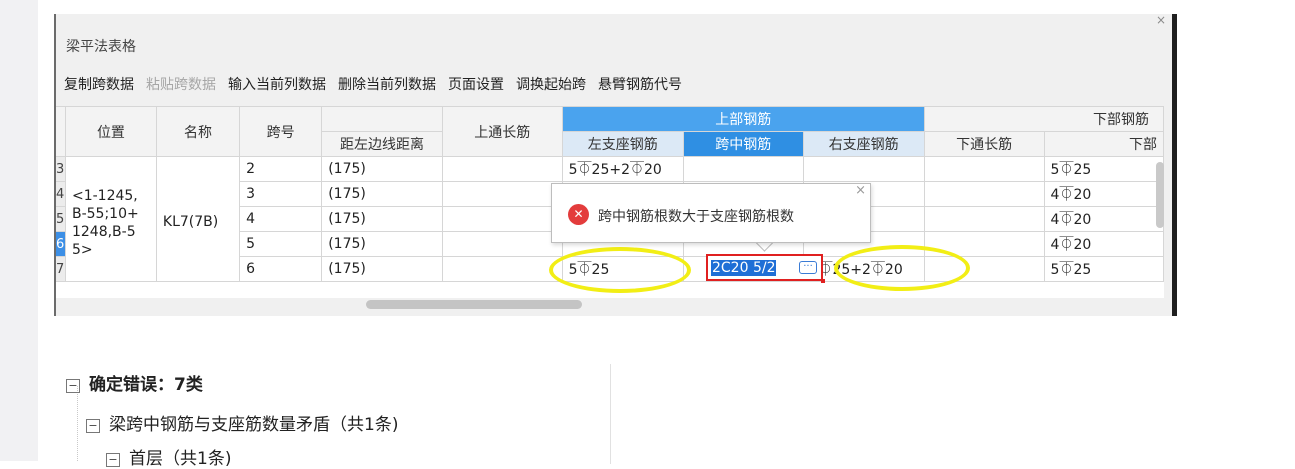 The height and width of the screenshot is (469, 1295). I want to click on tree-guide-line, so click(78, 423).